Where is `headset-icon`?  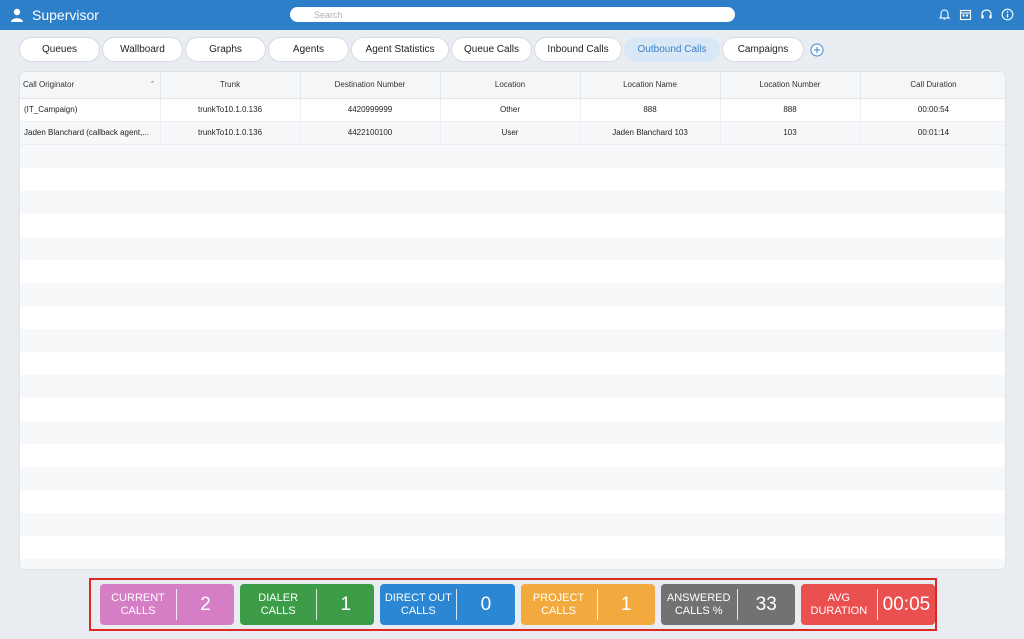
headset-icon is located at coordinates (986, 14).